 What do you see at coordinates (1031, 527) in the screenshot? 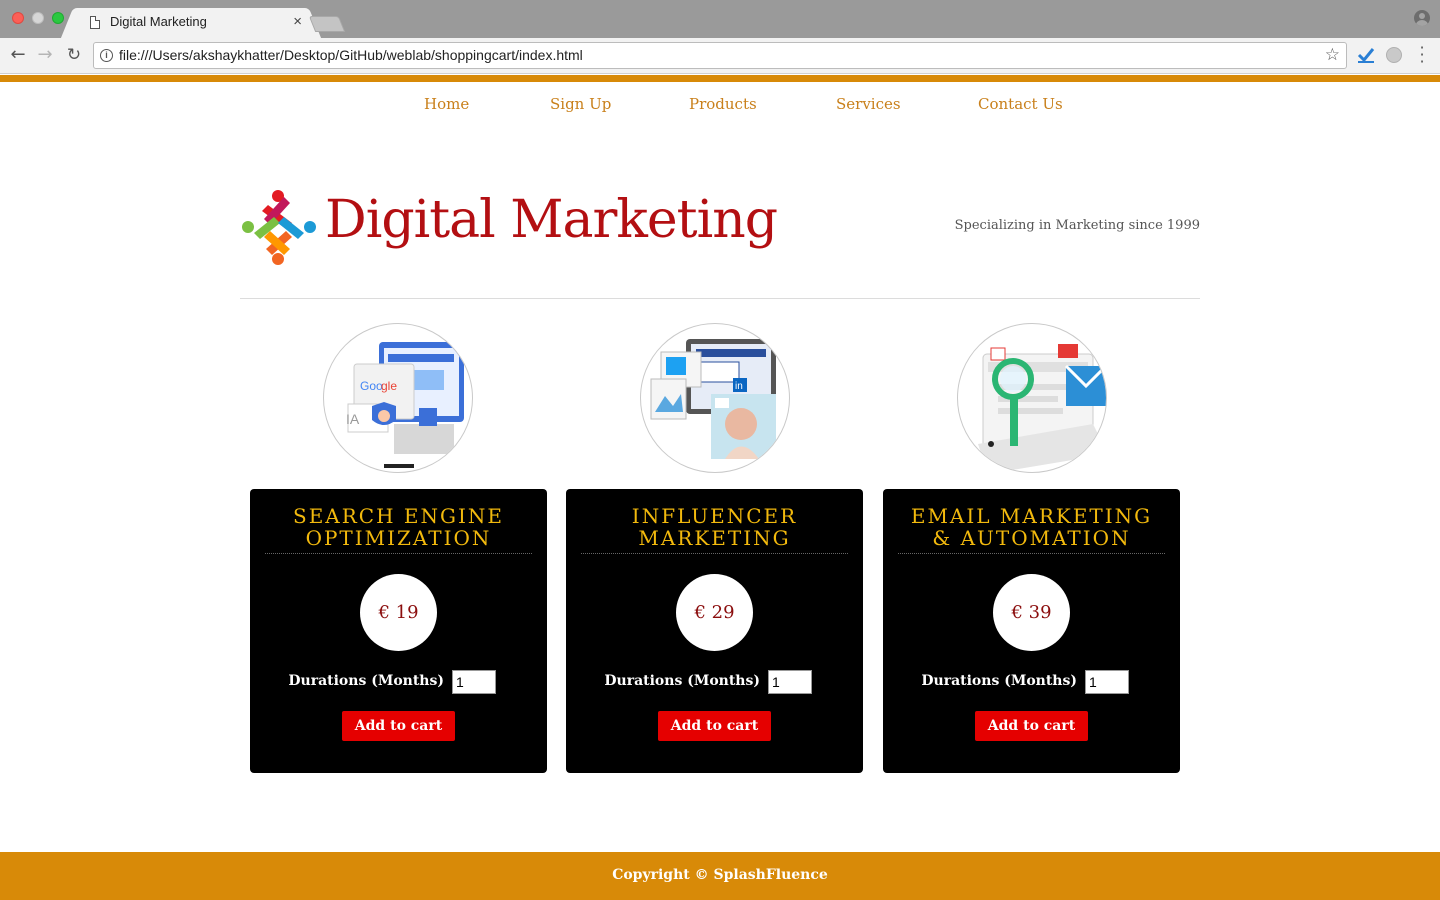
I see `product-title: EMAIL MARKETING & AUTOMATION` at bounding box center [1031, 527].